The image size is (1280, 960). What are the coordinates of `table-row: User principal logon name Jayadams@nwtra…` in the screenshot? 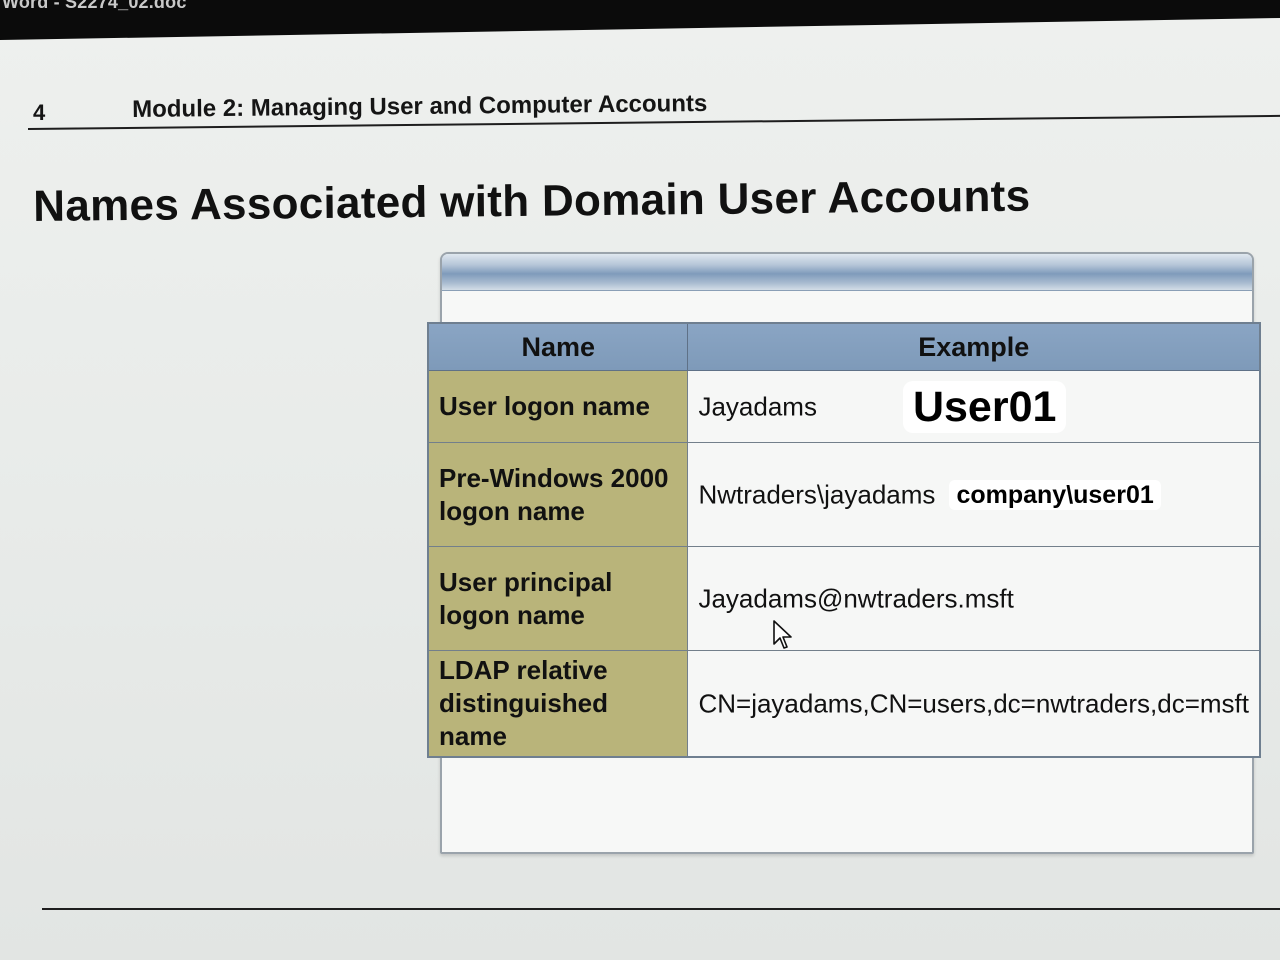 It's located at (844, 598).